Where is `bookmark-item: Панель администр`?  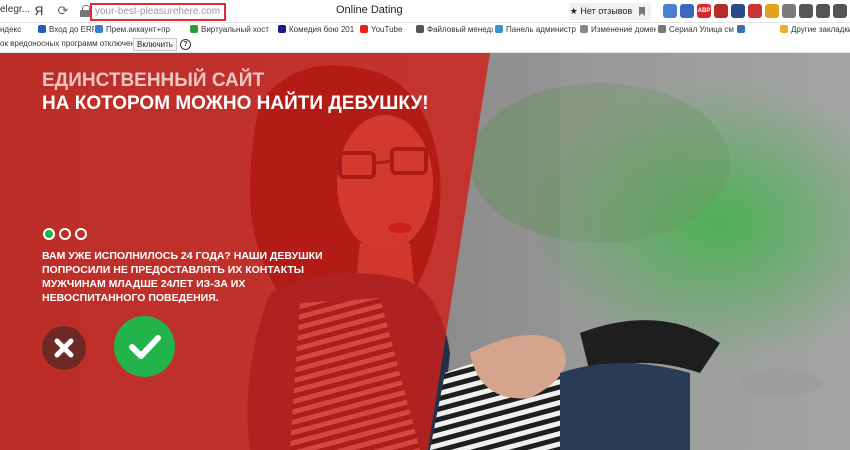 bookmark-item: Панель администр is located at coordinates (536, 29).